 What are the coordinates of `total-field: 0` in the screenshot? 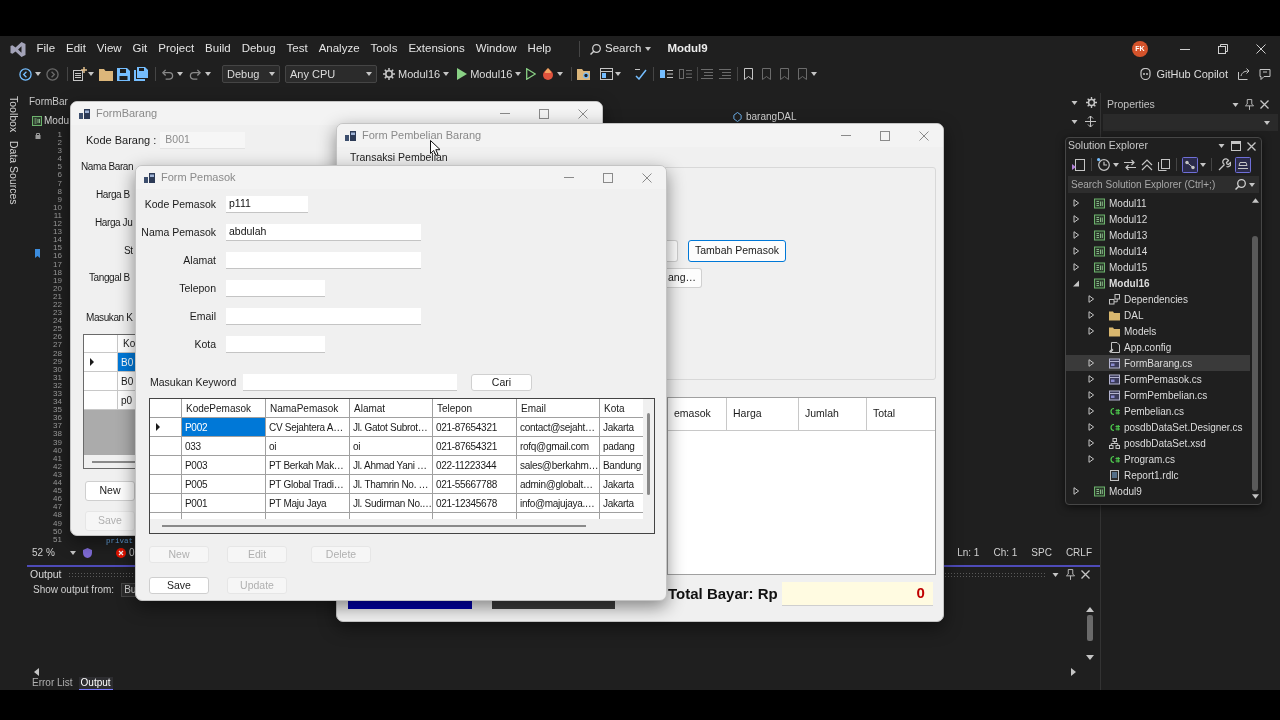 It's located at (857, 594).